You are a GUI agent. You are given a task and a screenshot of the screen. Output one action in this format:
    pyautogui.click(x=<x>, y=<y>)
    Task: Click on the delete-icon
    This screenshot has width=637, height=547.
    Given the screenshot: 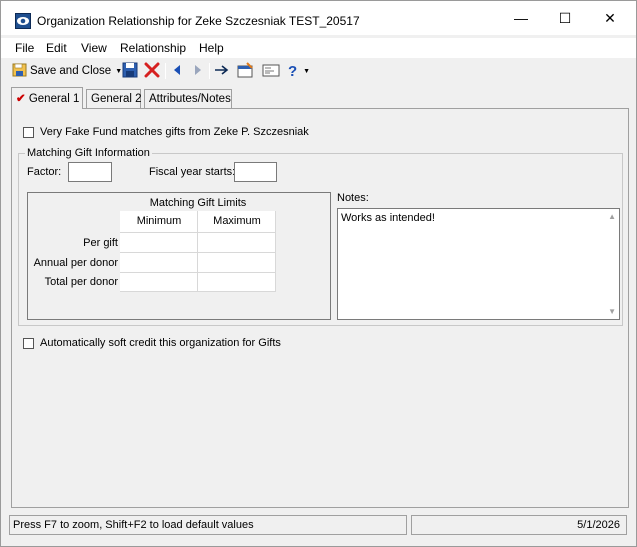 What is the action you would take?
    pyautogui.click(x=152, y=71)
    